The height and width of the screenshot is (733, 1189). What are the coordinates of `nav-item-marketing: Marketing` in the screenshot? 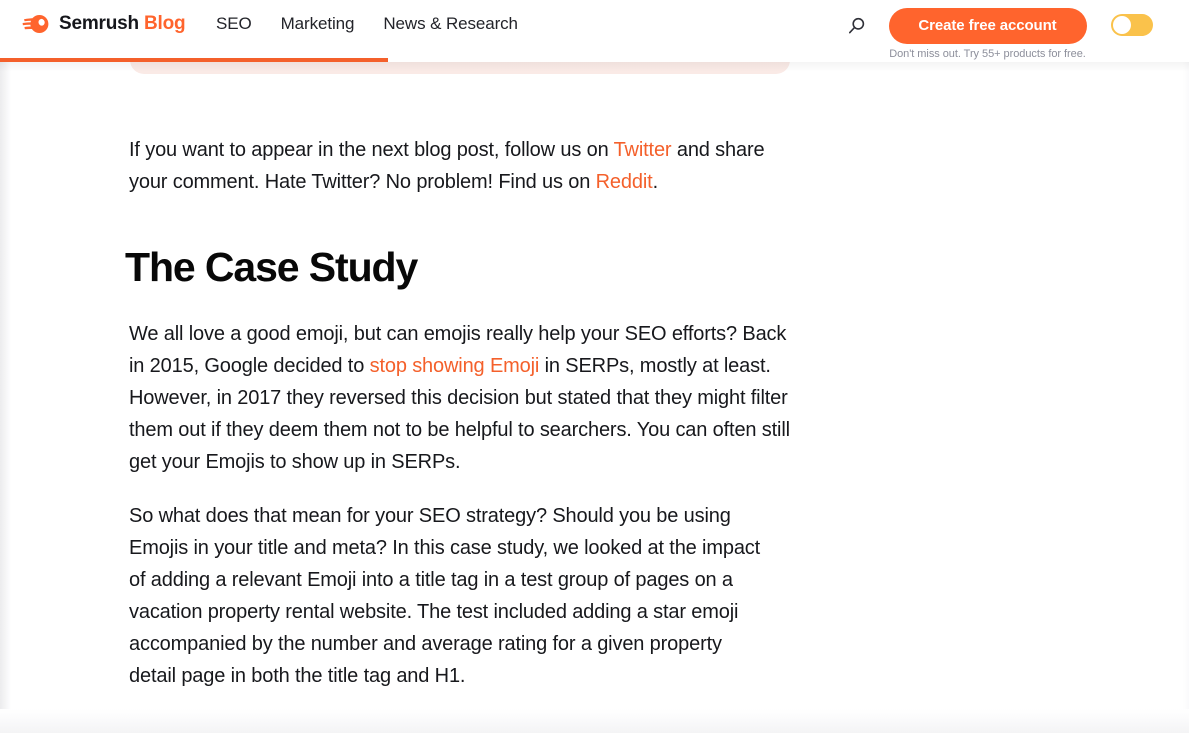 It's located at (318, 24).